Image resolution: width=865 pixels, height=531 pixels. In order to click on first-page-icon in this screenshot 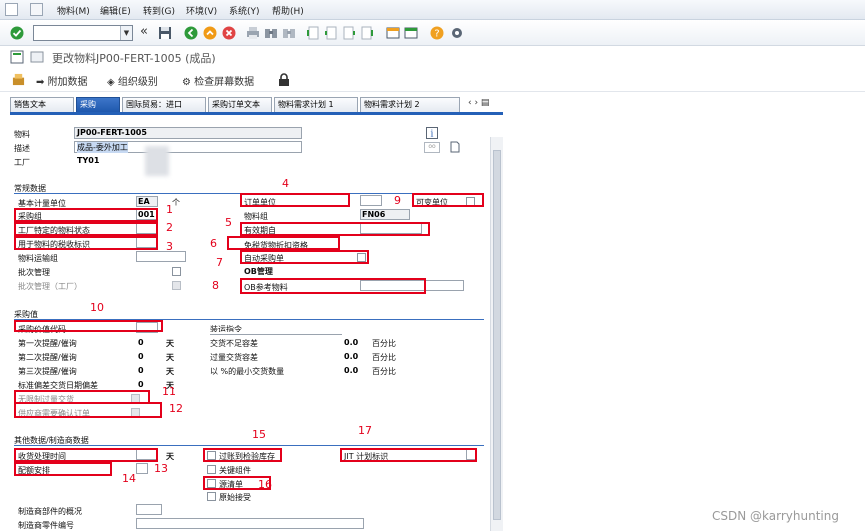, I will do `click(313, 33)`.